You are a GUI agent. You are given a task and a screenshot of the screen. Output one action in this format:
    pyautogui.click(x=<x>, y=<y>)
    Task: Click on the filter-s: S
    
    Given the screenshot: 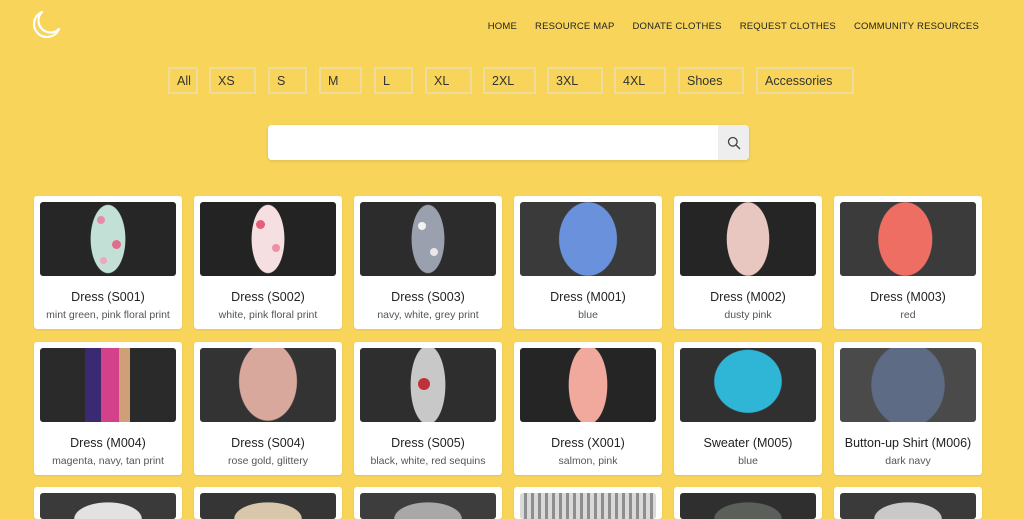 What is the action you would take?
    pyautogui.click(x=287, y=80)
    